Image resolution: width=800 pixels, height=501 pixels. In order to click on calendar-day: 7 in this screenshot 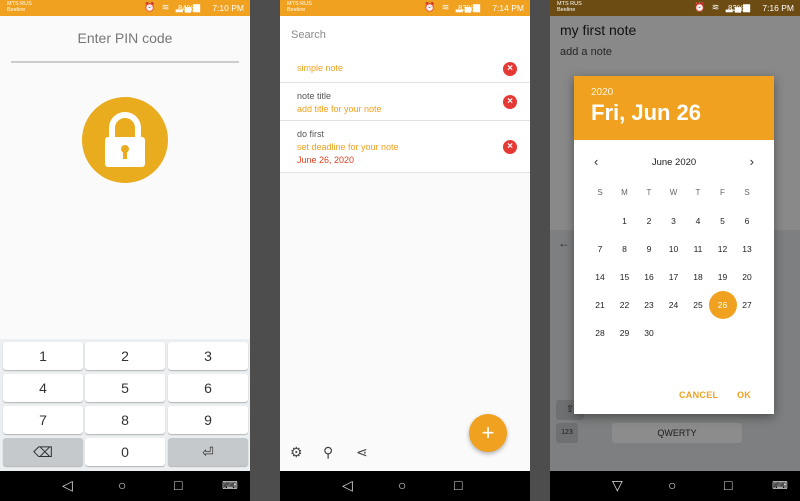, I will do `click(600, 249)`.